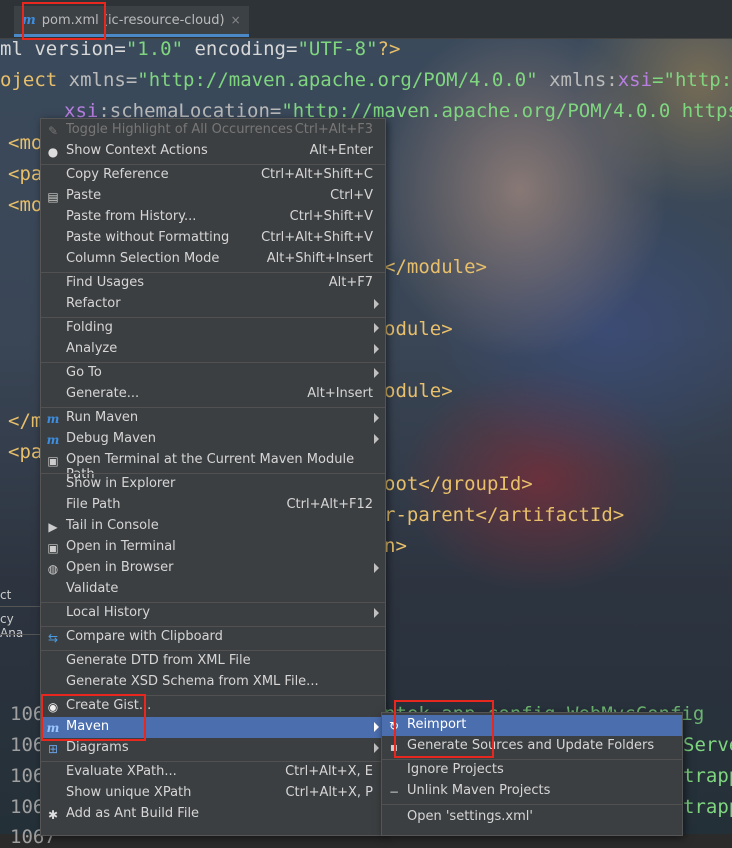  I want to click on code-fragment: r-parent</artifactId>, so click(504, 515).